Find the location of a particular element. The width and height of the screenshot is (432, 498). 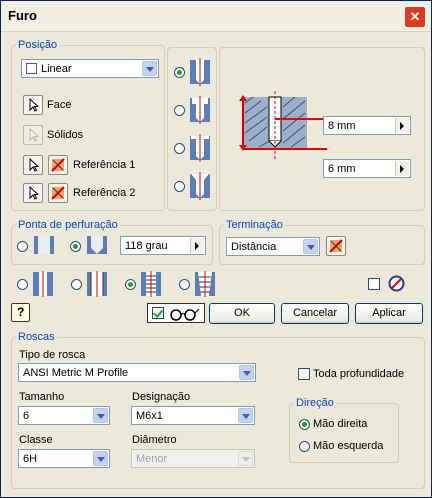

help-icon: ? is located at coordinates (21, 312).